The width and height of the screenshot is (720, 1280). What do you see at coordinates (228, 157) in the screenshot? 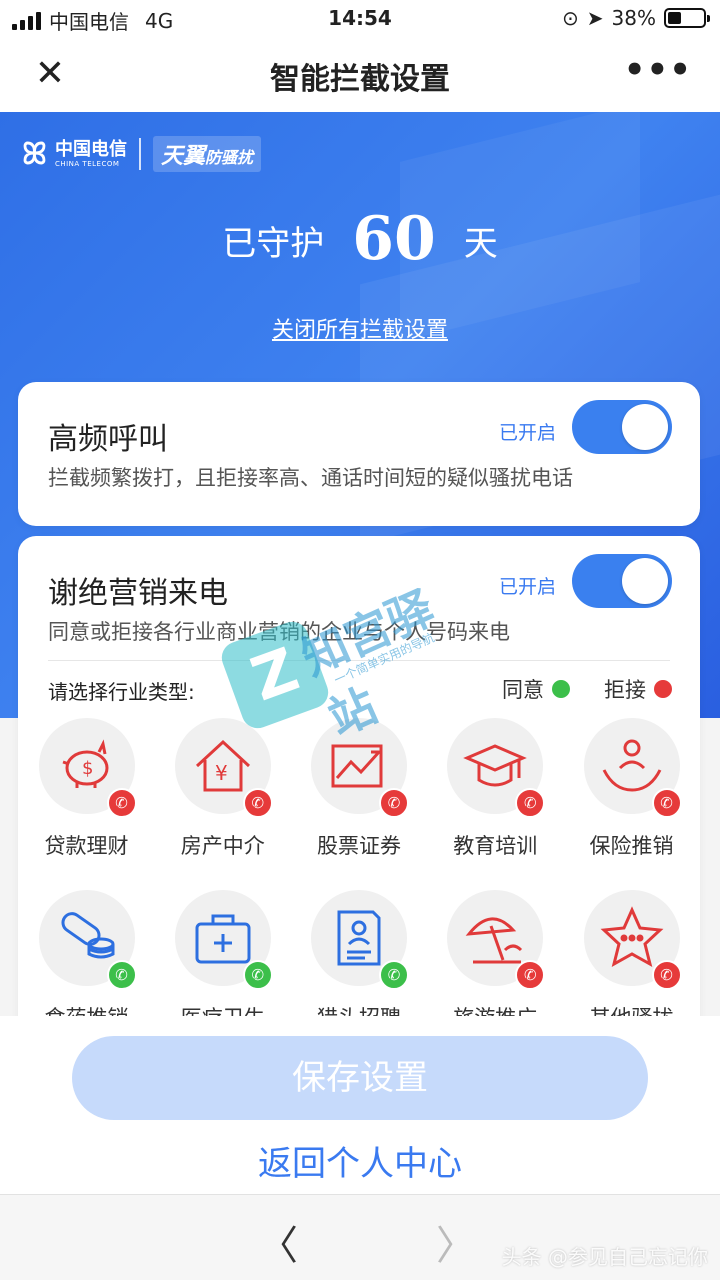
I see `product-b: 防骚扰` at bounding box center [228, 157].